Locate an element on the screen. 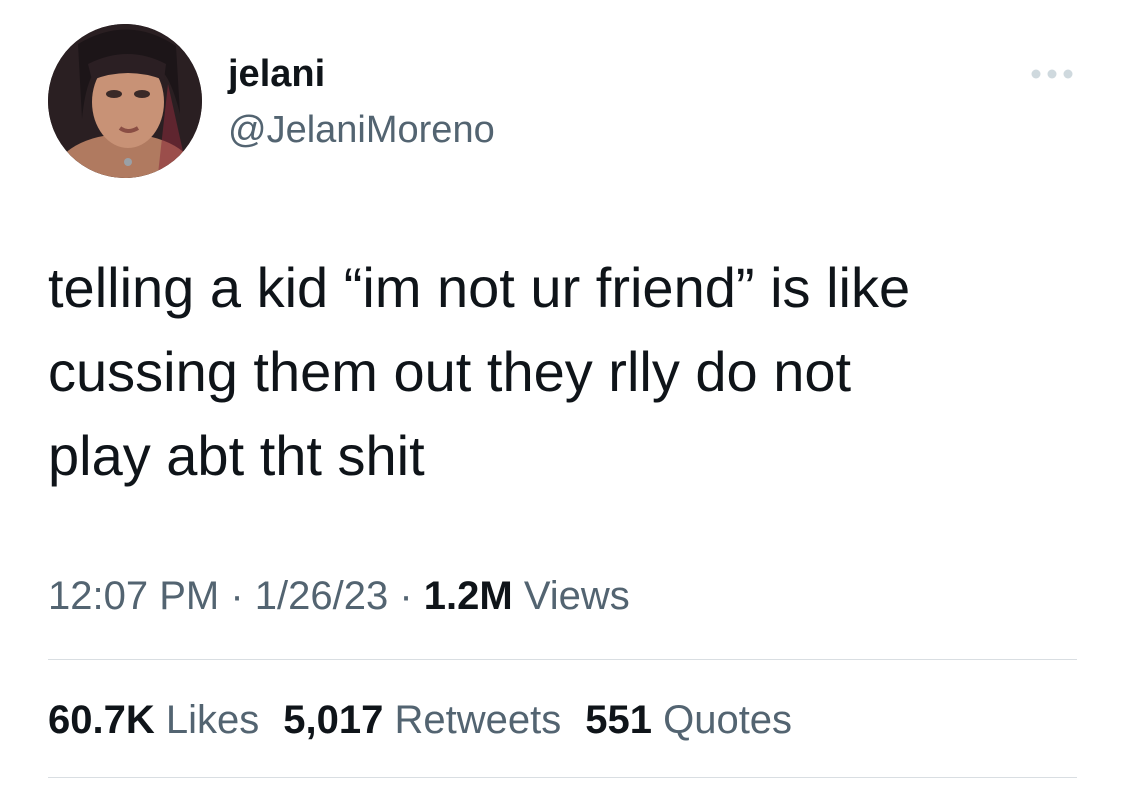 This screenshot has width=1125, height=786. likes-stat: 60.7K Likes is located at coordinates (153, 720).